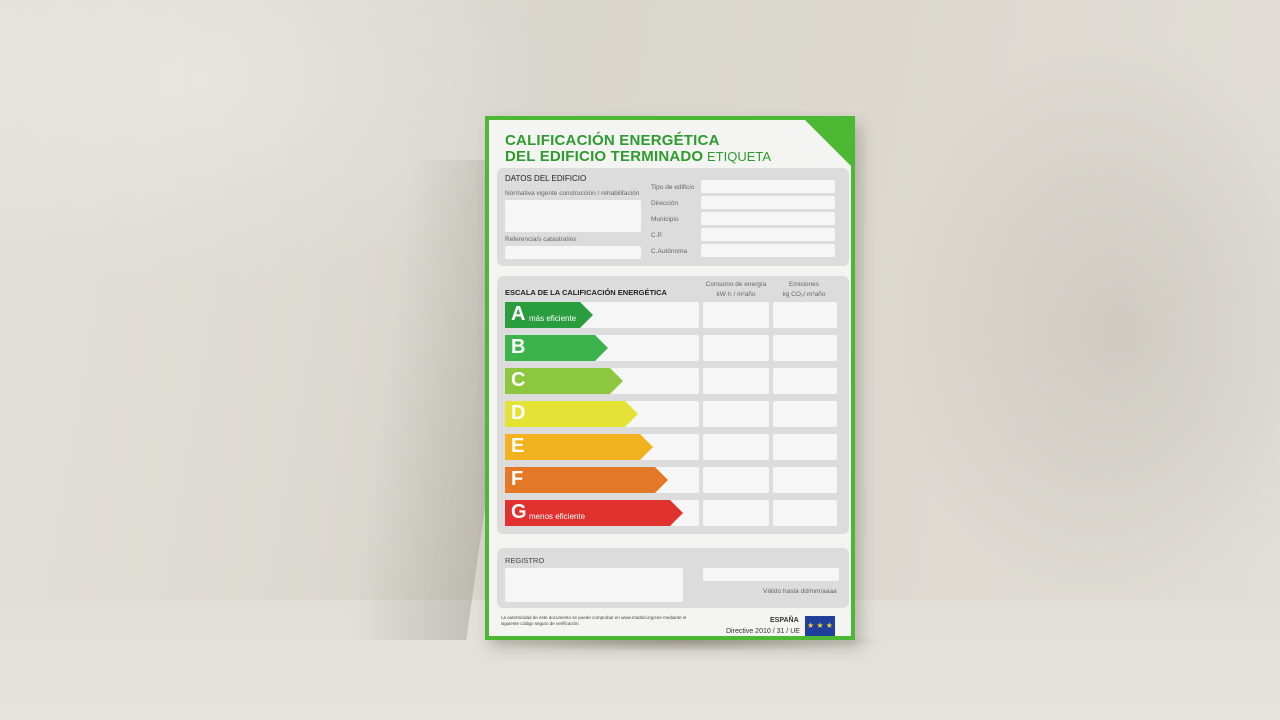  Describe the element at coordinates (805, 480) in the screenshot. I see `emisiones-cell-f` at that location.